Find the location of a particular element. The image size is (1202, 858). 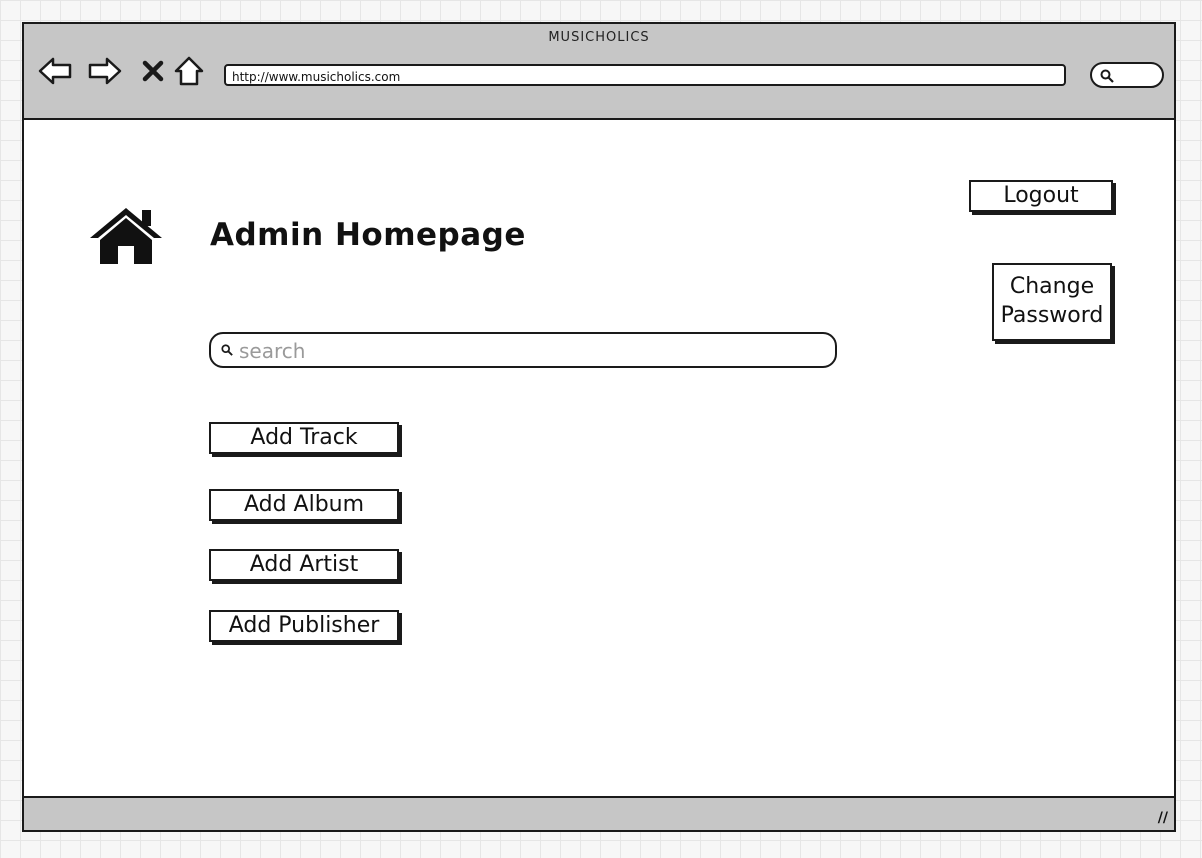

logout-button: Logout is located at coordinates (1041, 196).